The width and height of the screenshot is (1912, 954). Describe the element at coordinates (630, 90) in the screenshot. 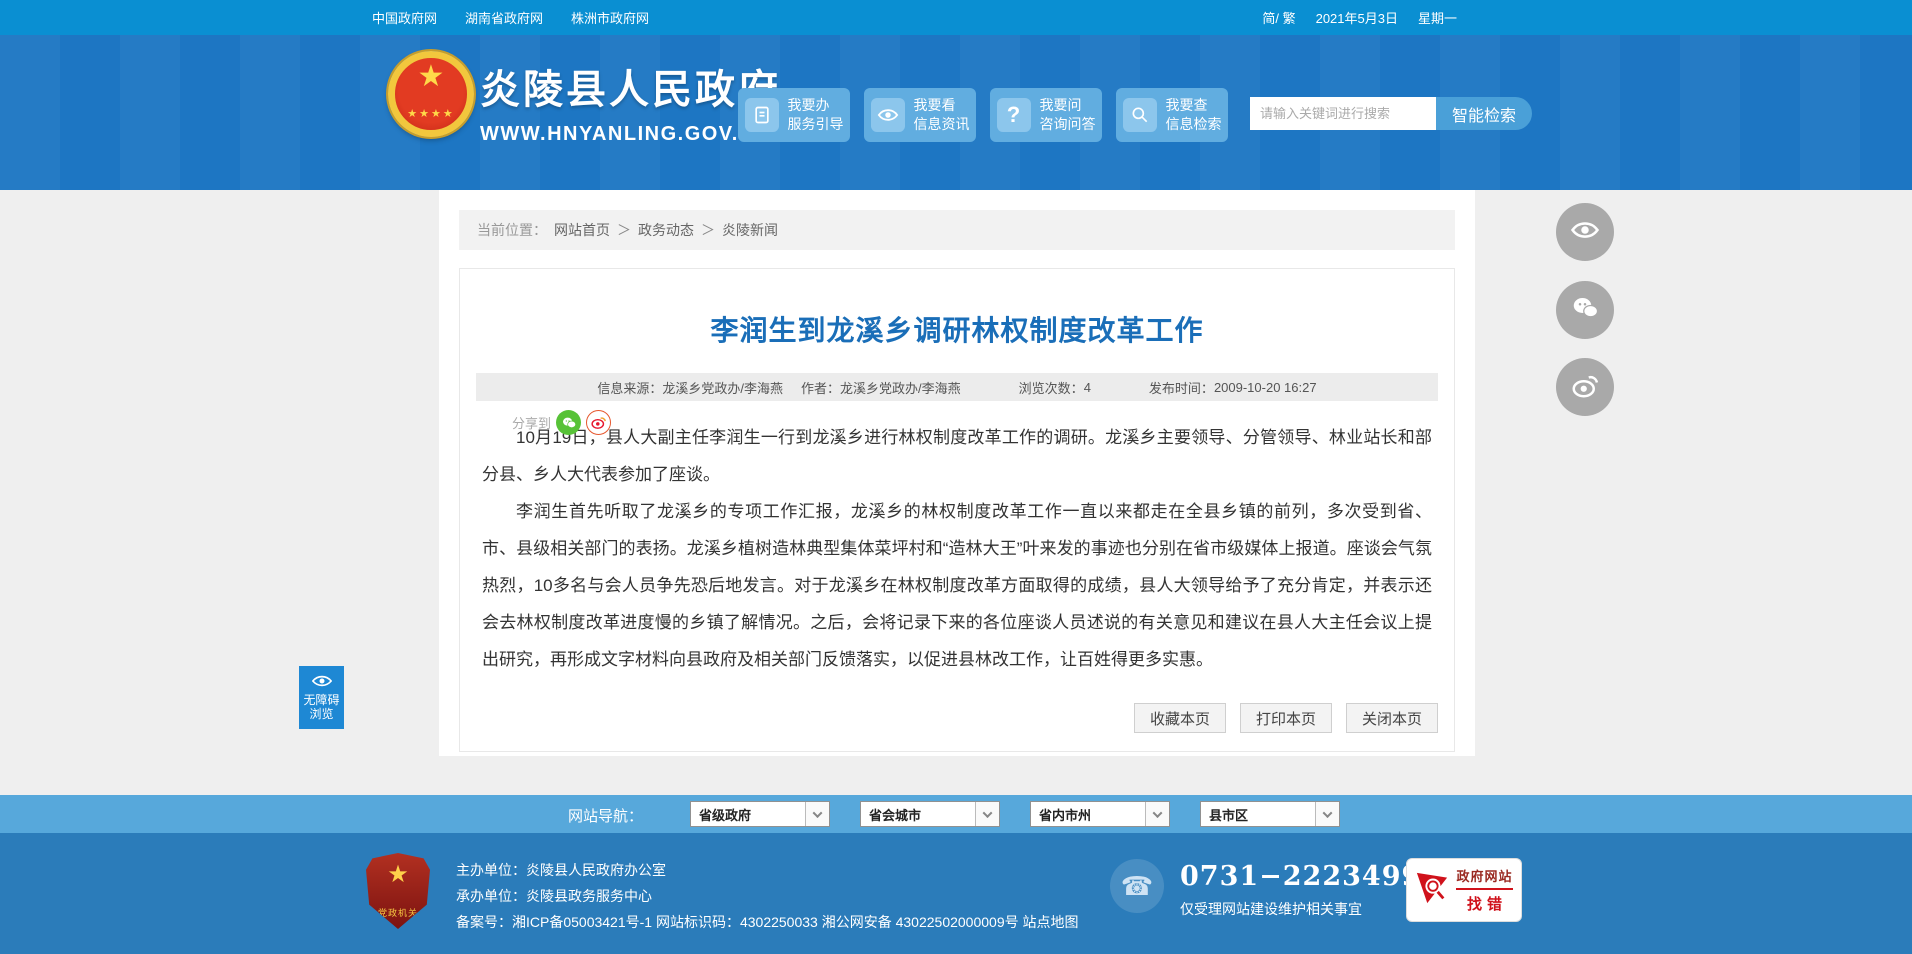

I see `site-name: 炎陵县人民政府` at that location.